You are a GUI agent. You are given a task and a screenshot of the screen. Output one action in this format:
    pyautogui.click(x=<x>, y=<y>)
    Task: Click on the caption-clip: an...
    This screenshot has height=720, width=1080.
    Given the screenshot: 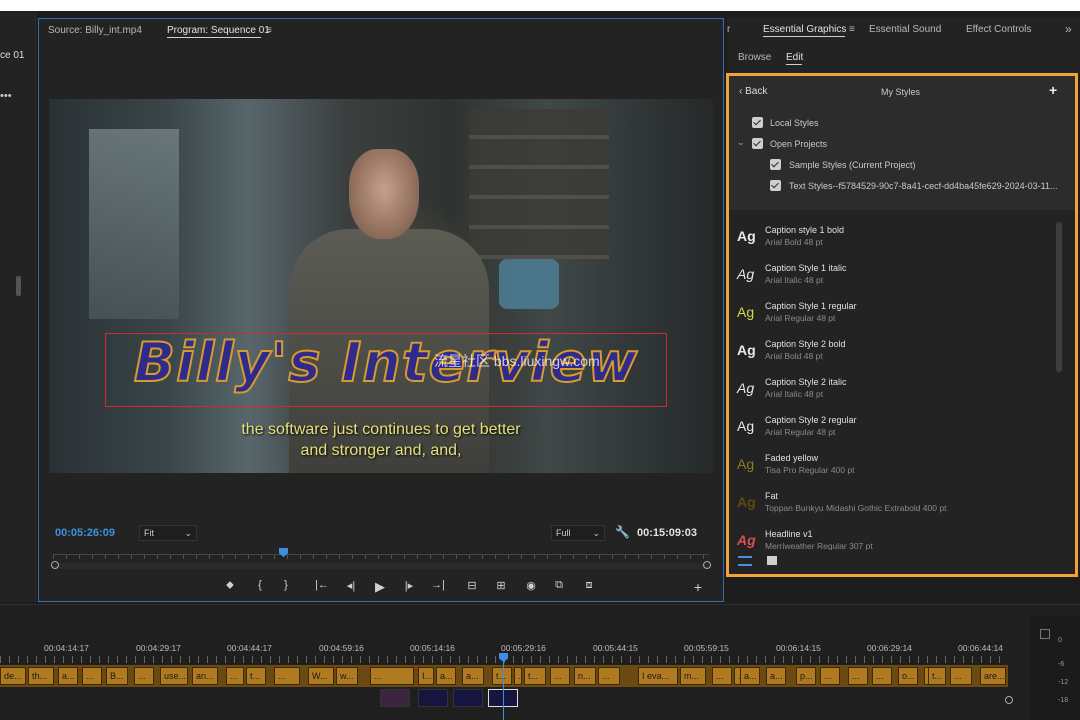 What is the action you would take?
    pyautogui.click(x=205, y=676)
    